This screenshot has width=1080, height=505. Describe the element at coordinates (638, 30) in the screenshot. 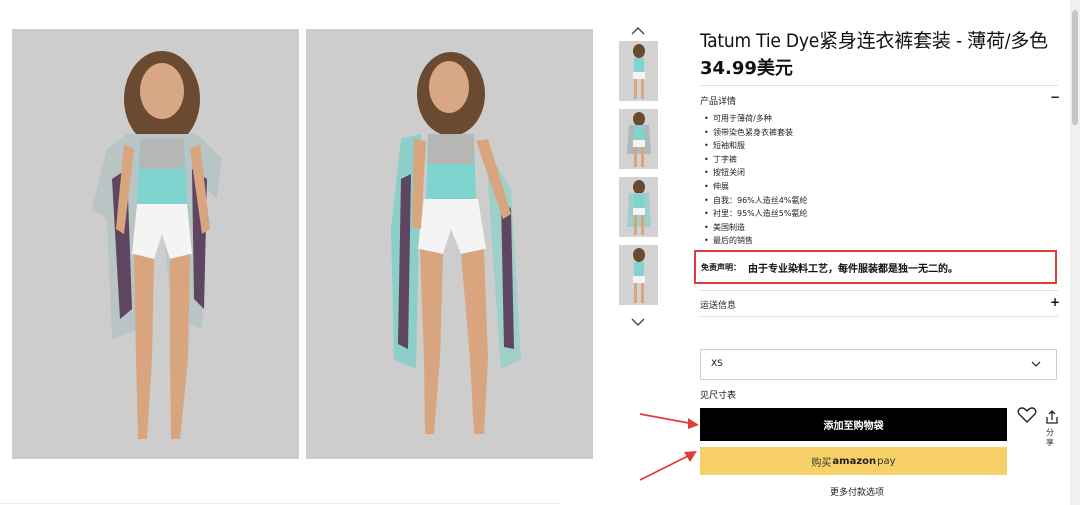

I see `chevron-up-icon` at that location.